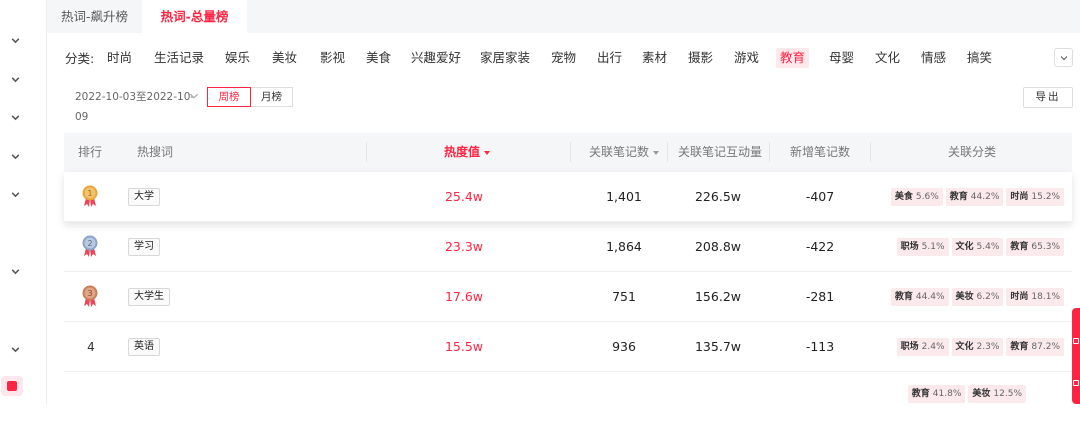 The height and width of the screenshot is (422, 1080). Describe the element at coordinates (94, 16) in the screenshot. I see `tab-rising: 热词-飙升榜` at that location.